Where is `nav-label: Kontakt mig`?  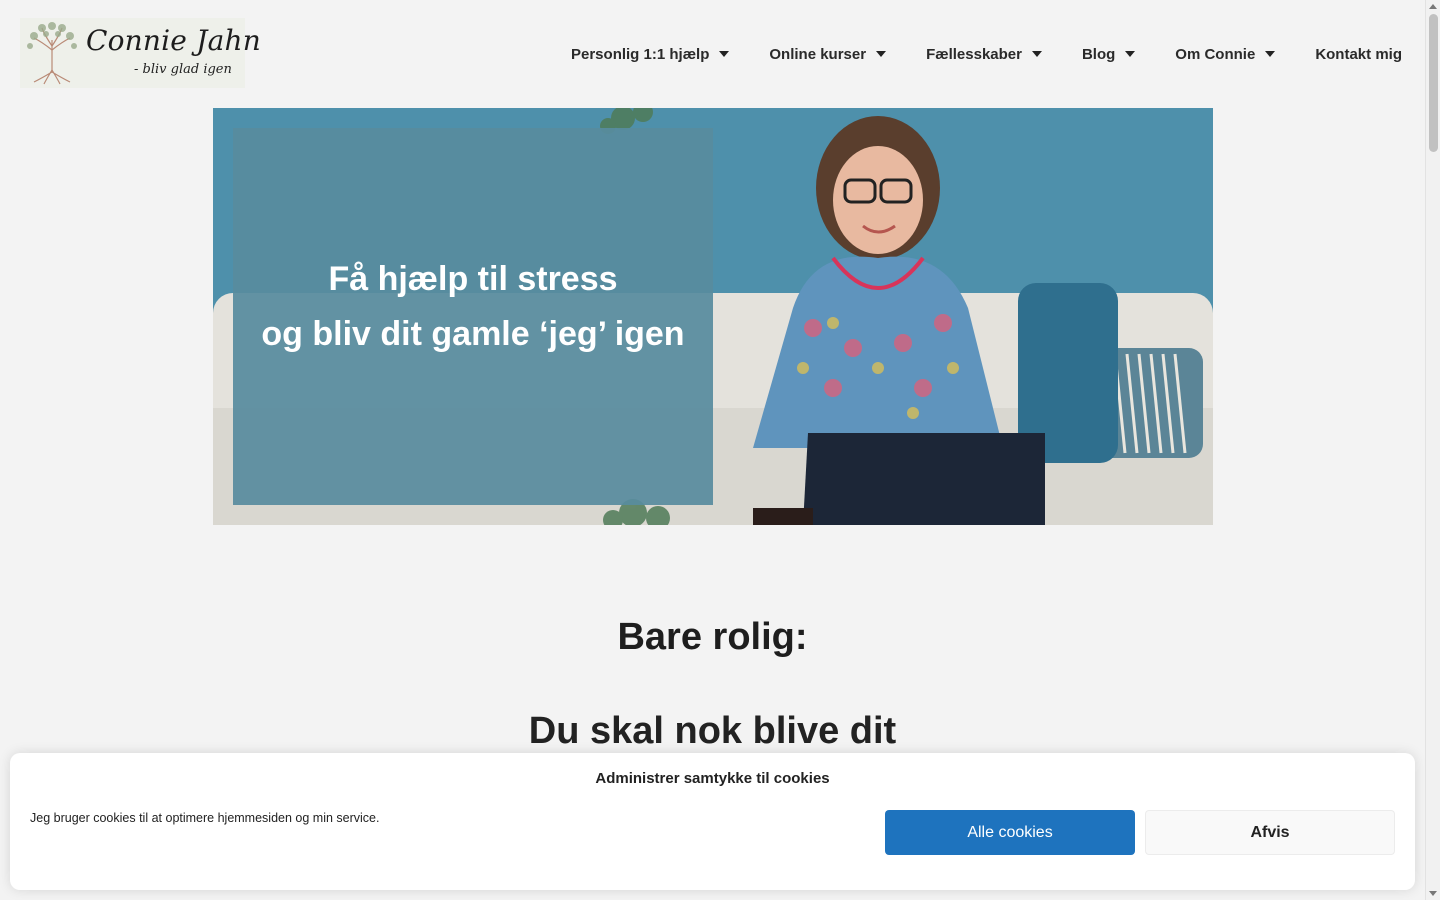 nav-label: Kontakt mig is located at coordinates (1358, 54).